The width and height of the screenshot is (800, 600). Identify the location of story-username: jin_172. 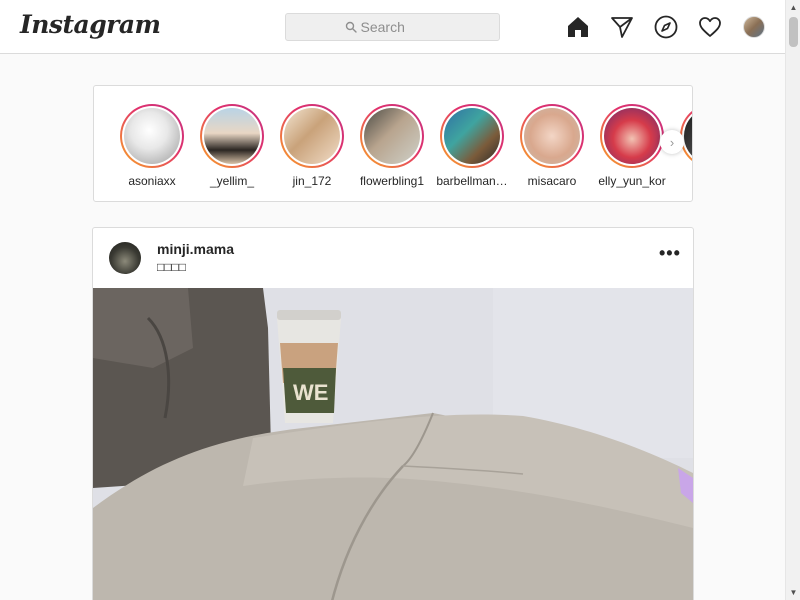
(312, 181).